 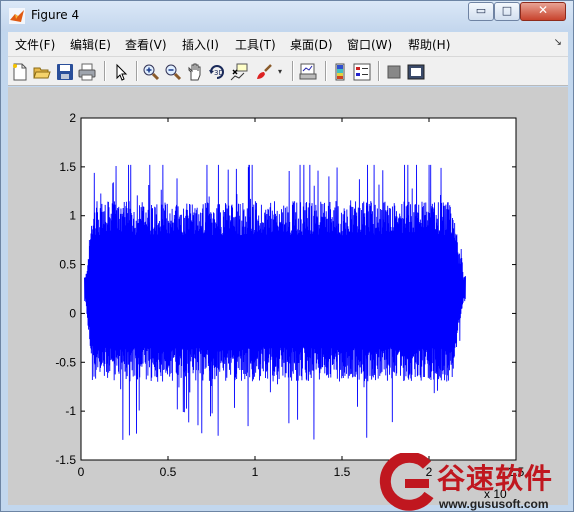 I want to click on menu-desktop: 桌面(D), so click(x=311, y=44).